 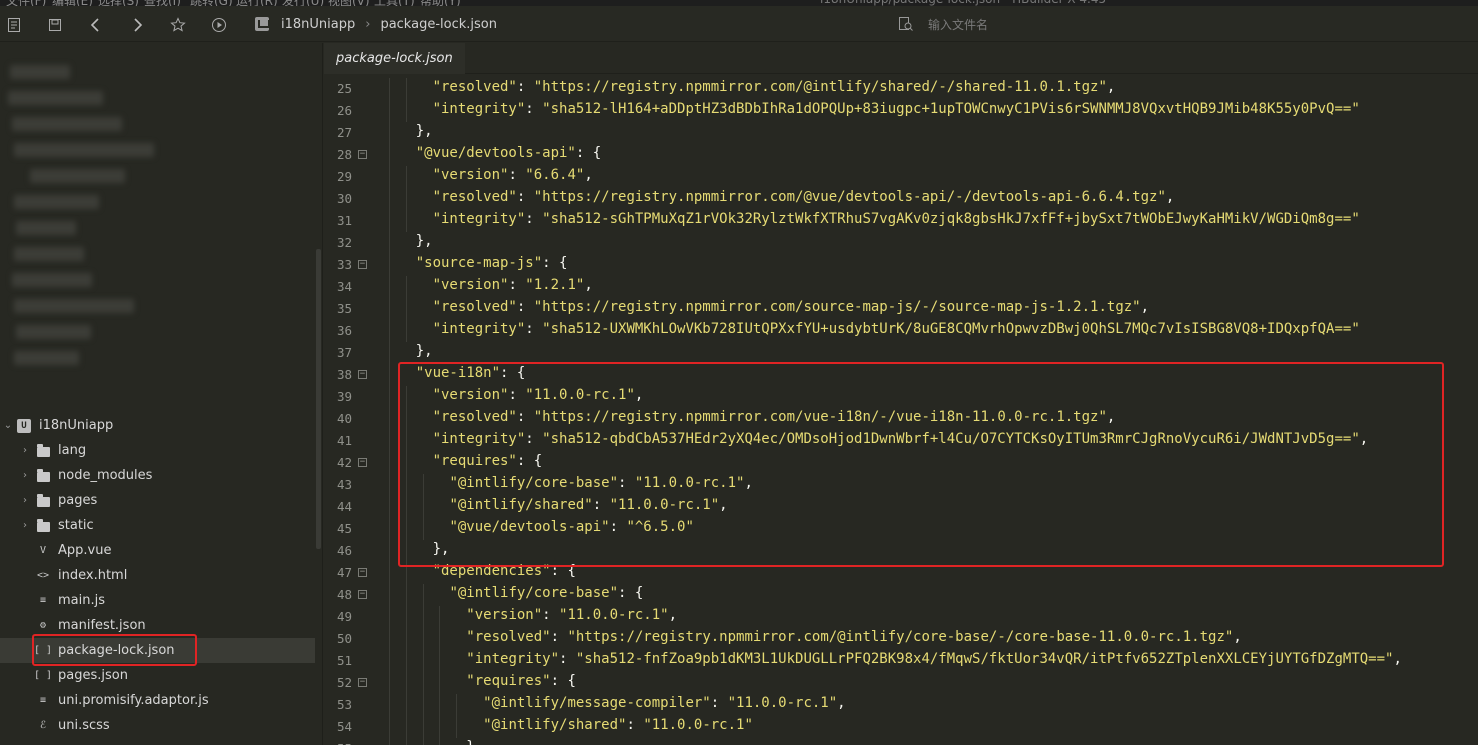 What do you see at coordinates (14, 25) in the screenshot?
I see `new-file-icon` at bounding box center [14, 25].